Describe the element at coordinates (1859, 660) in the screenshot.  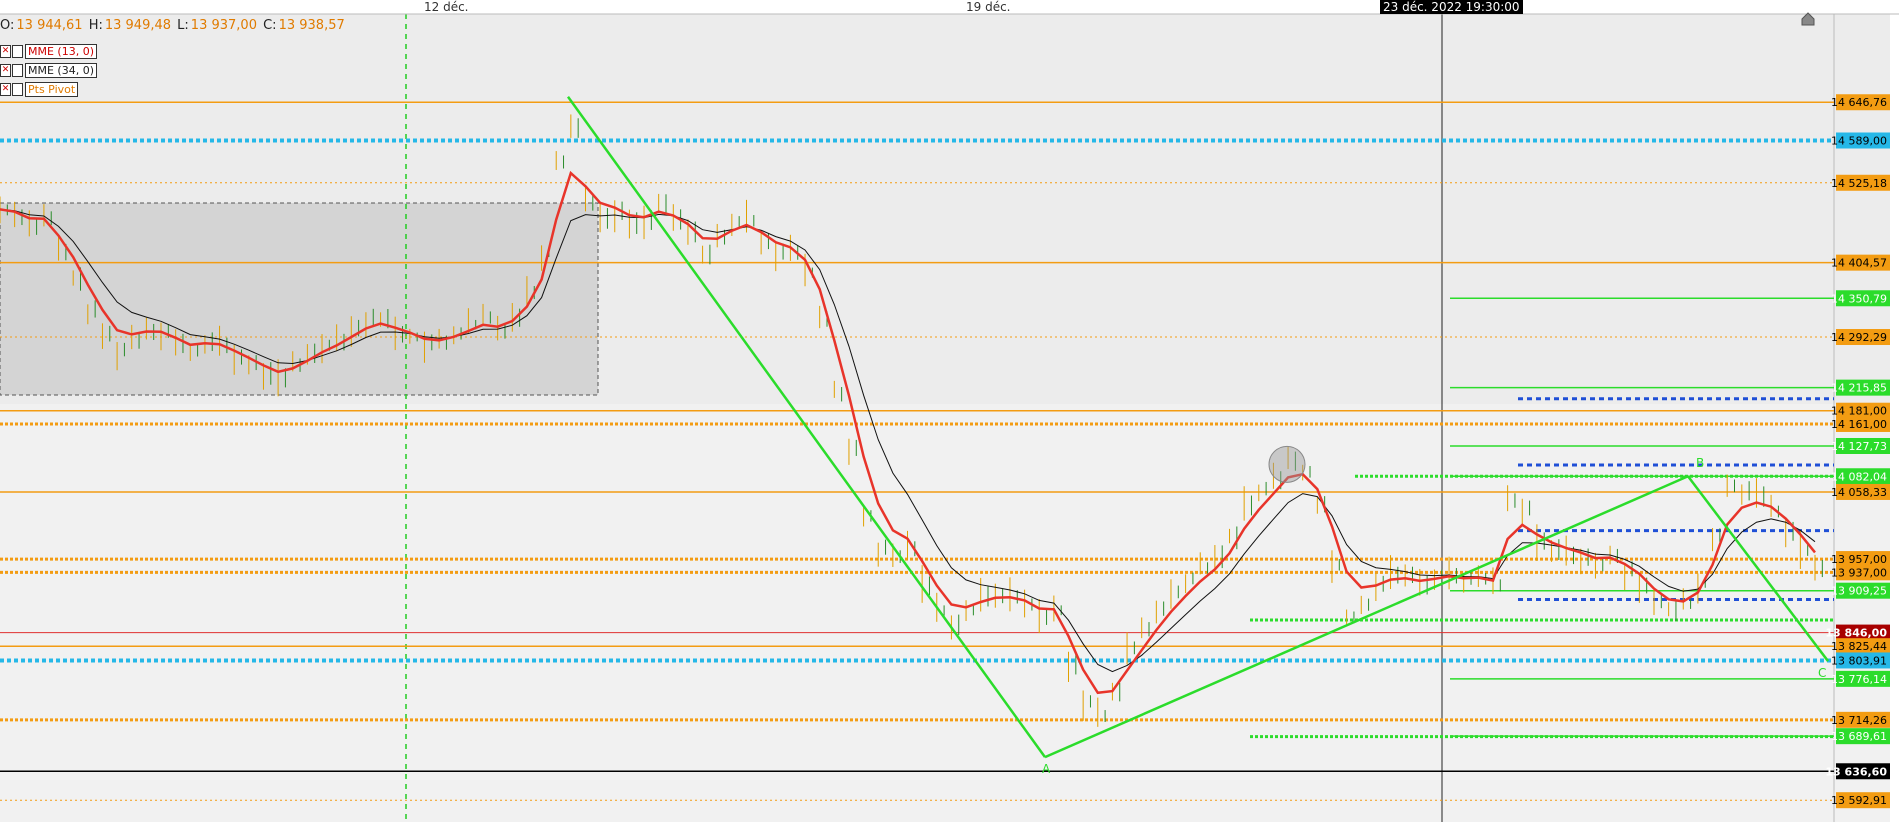
I see `price-tag-label: 13 803,91` at that location.